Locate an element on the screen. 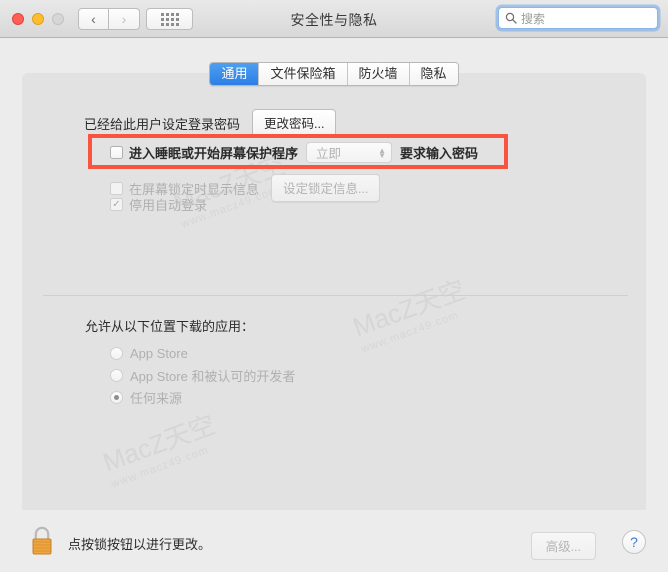  search-icon is located at coordinates (511, 18).